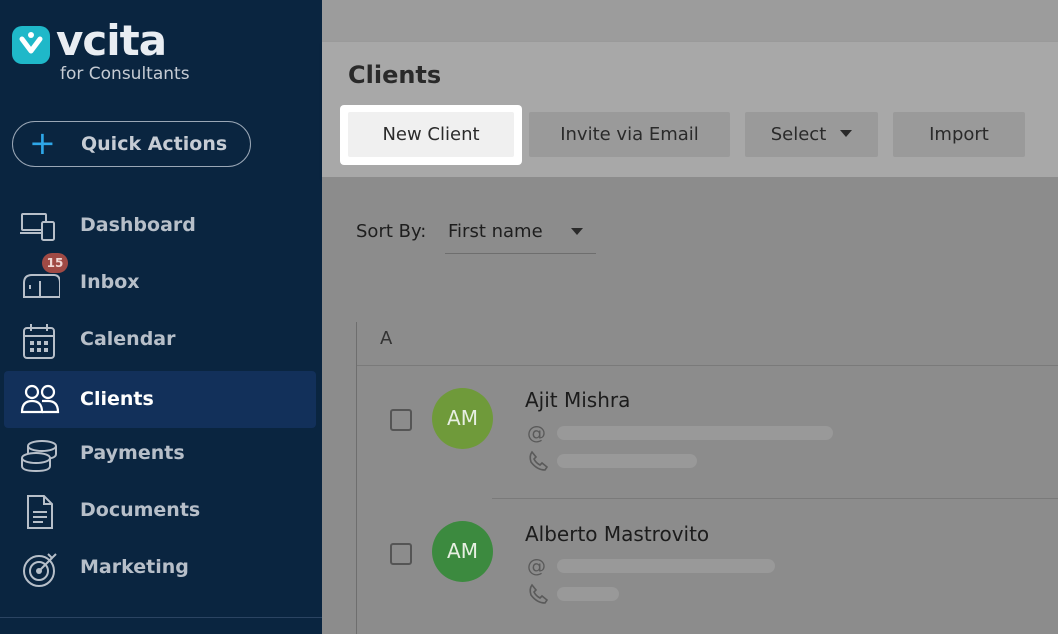 The width and height of the screenshot is (1058, 634). Describe the element at coordinates (117, 399) in the screenshot. I see `sidebar-item-label: Clients` at that location.